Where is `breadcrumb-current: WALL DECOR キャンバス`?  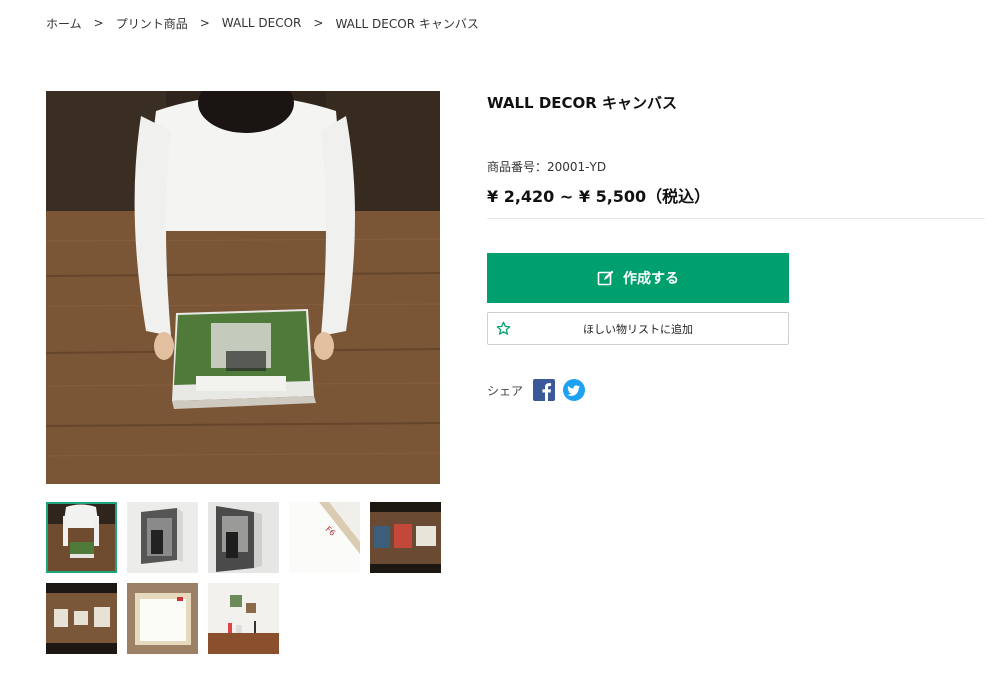
breadcrumb-current: WALL DECOR キャンバス is located at coordinates (407, 23).